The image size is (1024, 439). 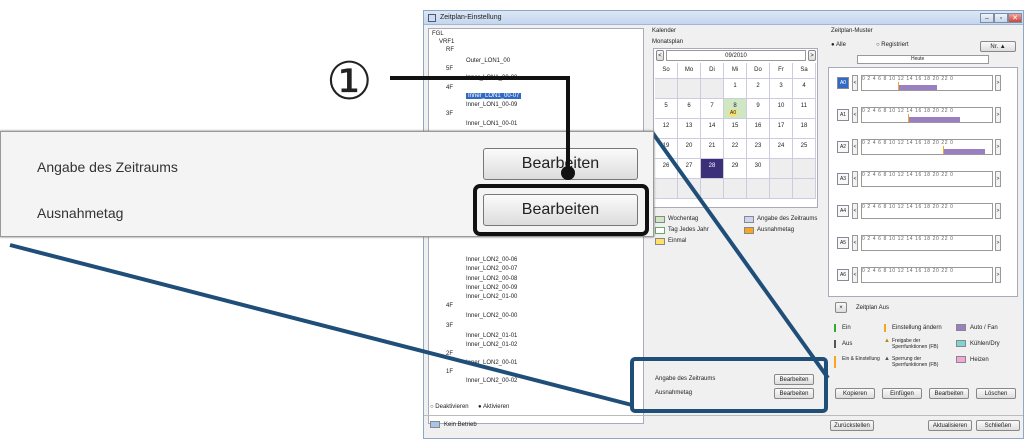 I want to click on callout-badge: ①, so click(x=357, y=82).